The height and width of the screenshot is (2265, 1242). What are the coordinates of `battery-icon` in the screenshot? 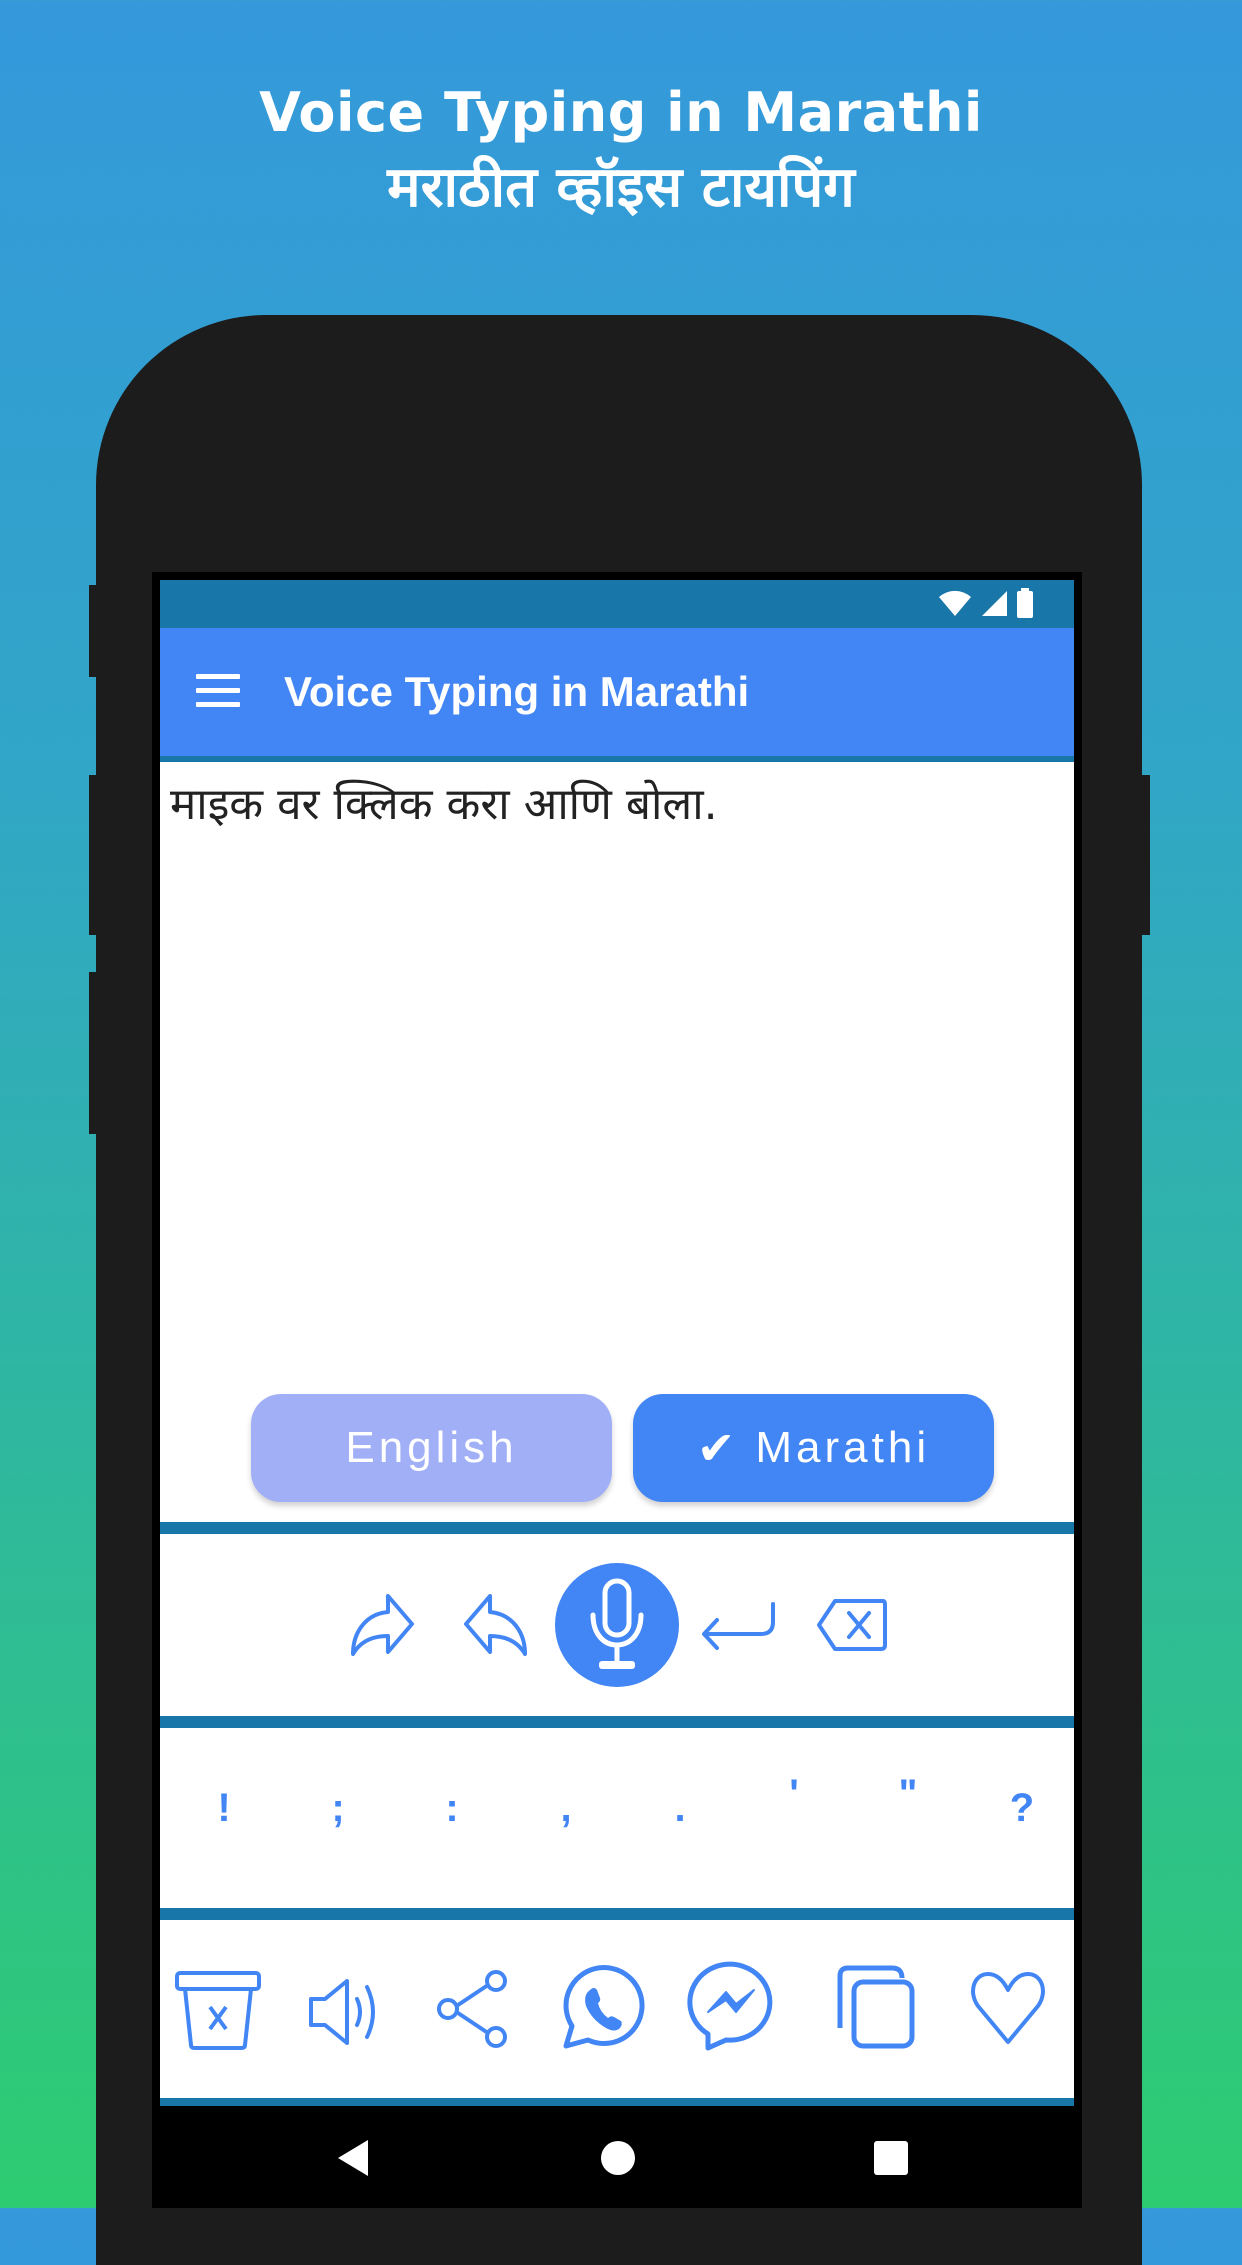 It's located at (1025, 603).